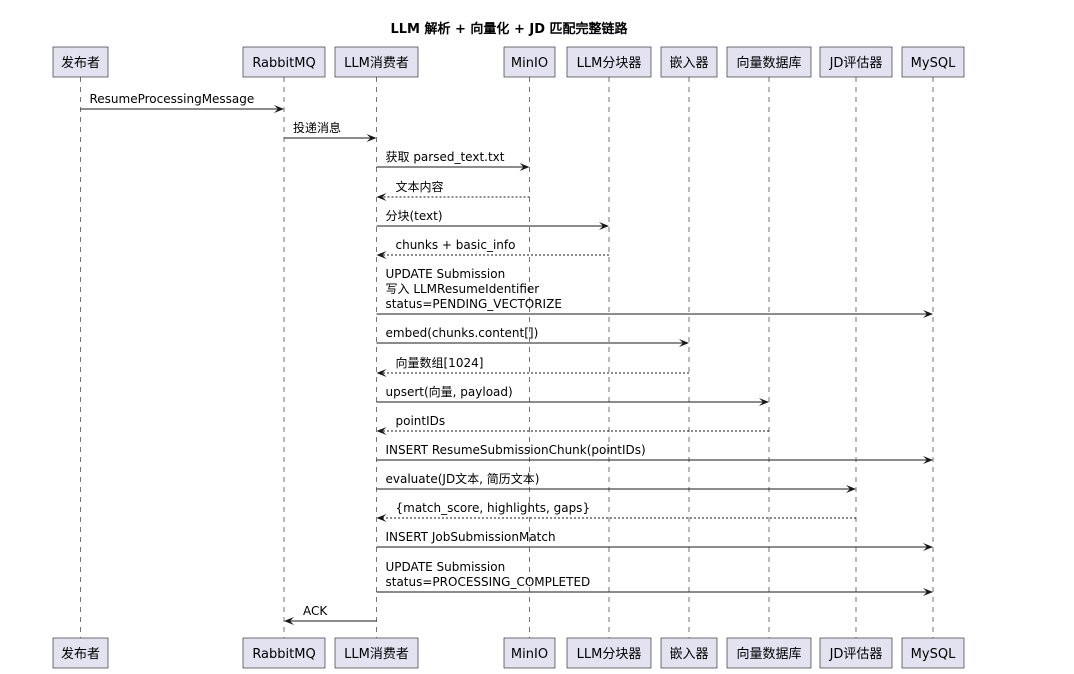 Image resolution: width=1074 pixels, height=674 pixels. Describe the element at coordinates (462, 333) in the screenshot. I see `message-label: embed(chunks.content[])` at that location.